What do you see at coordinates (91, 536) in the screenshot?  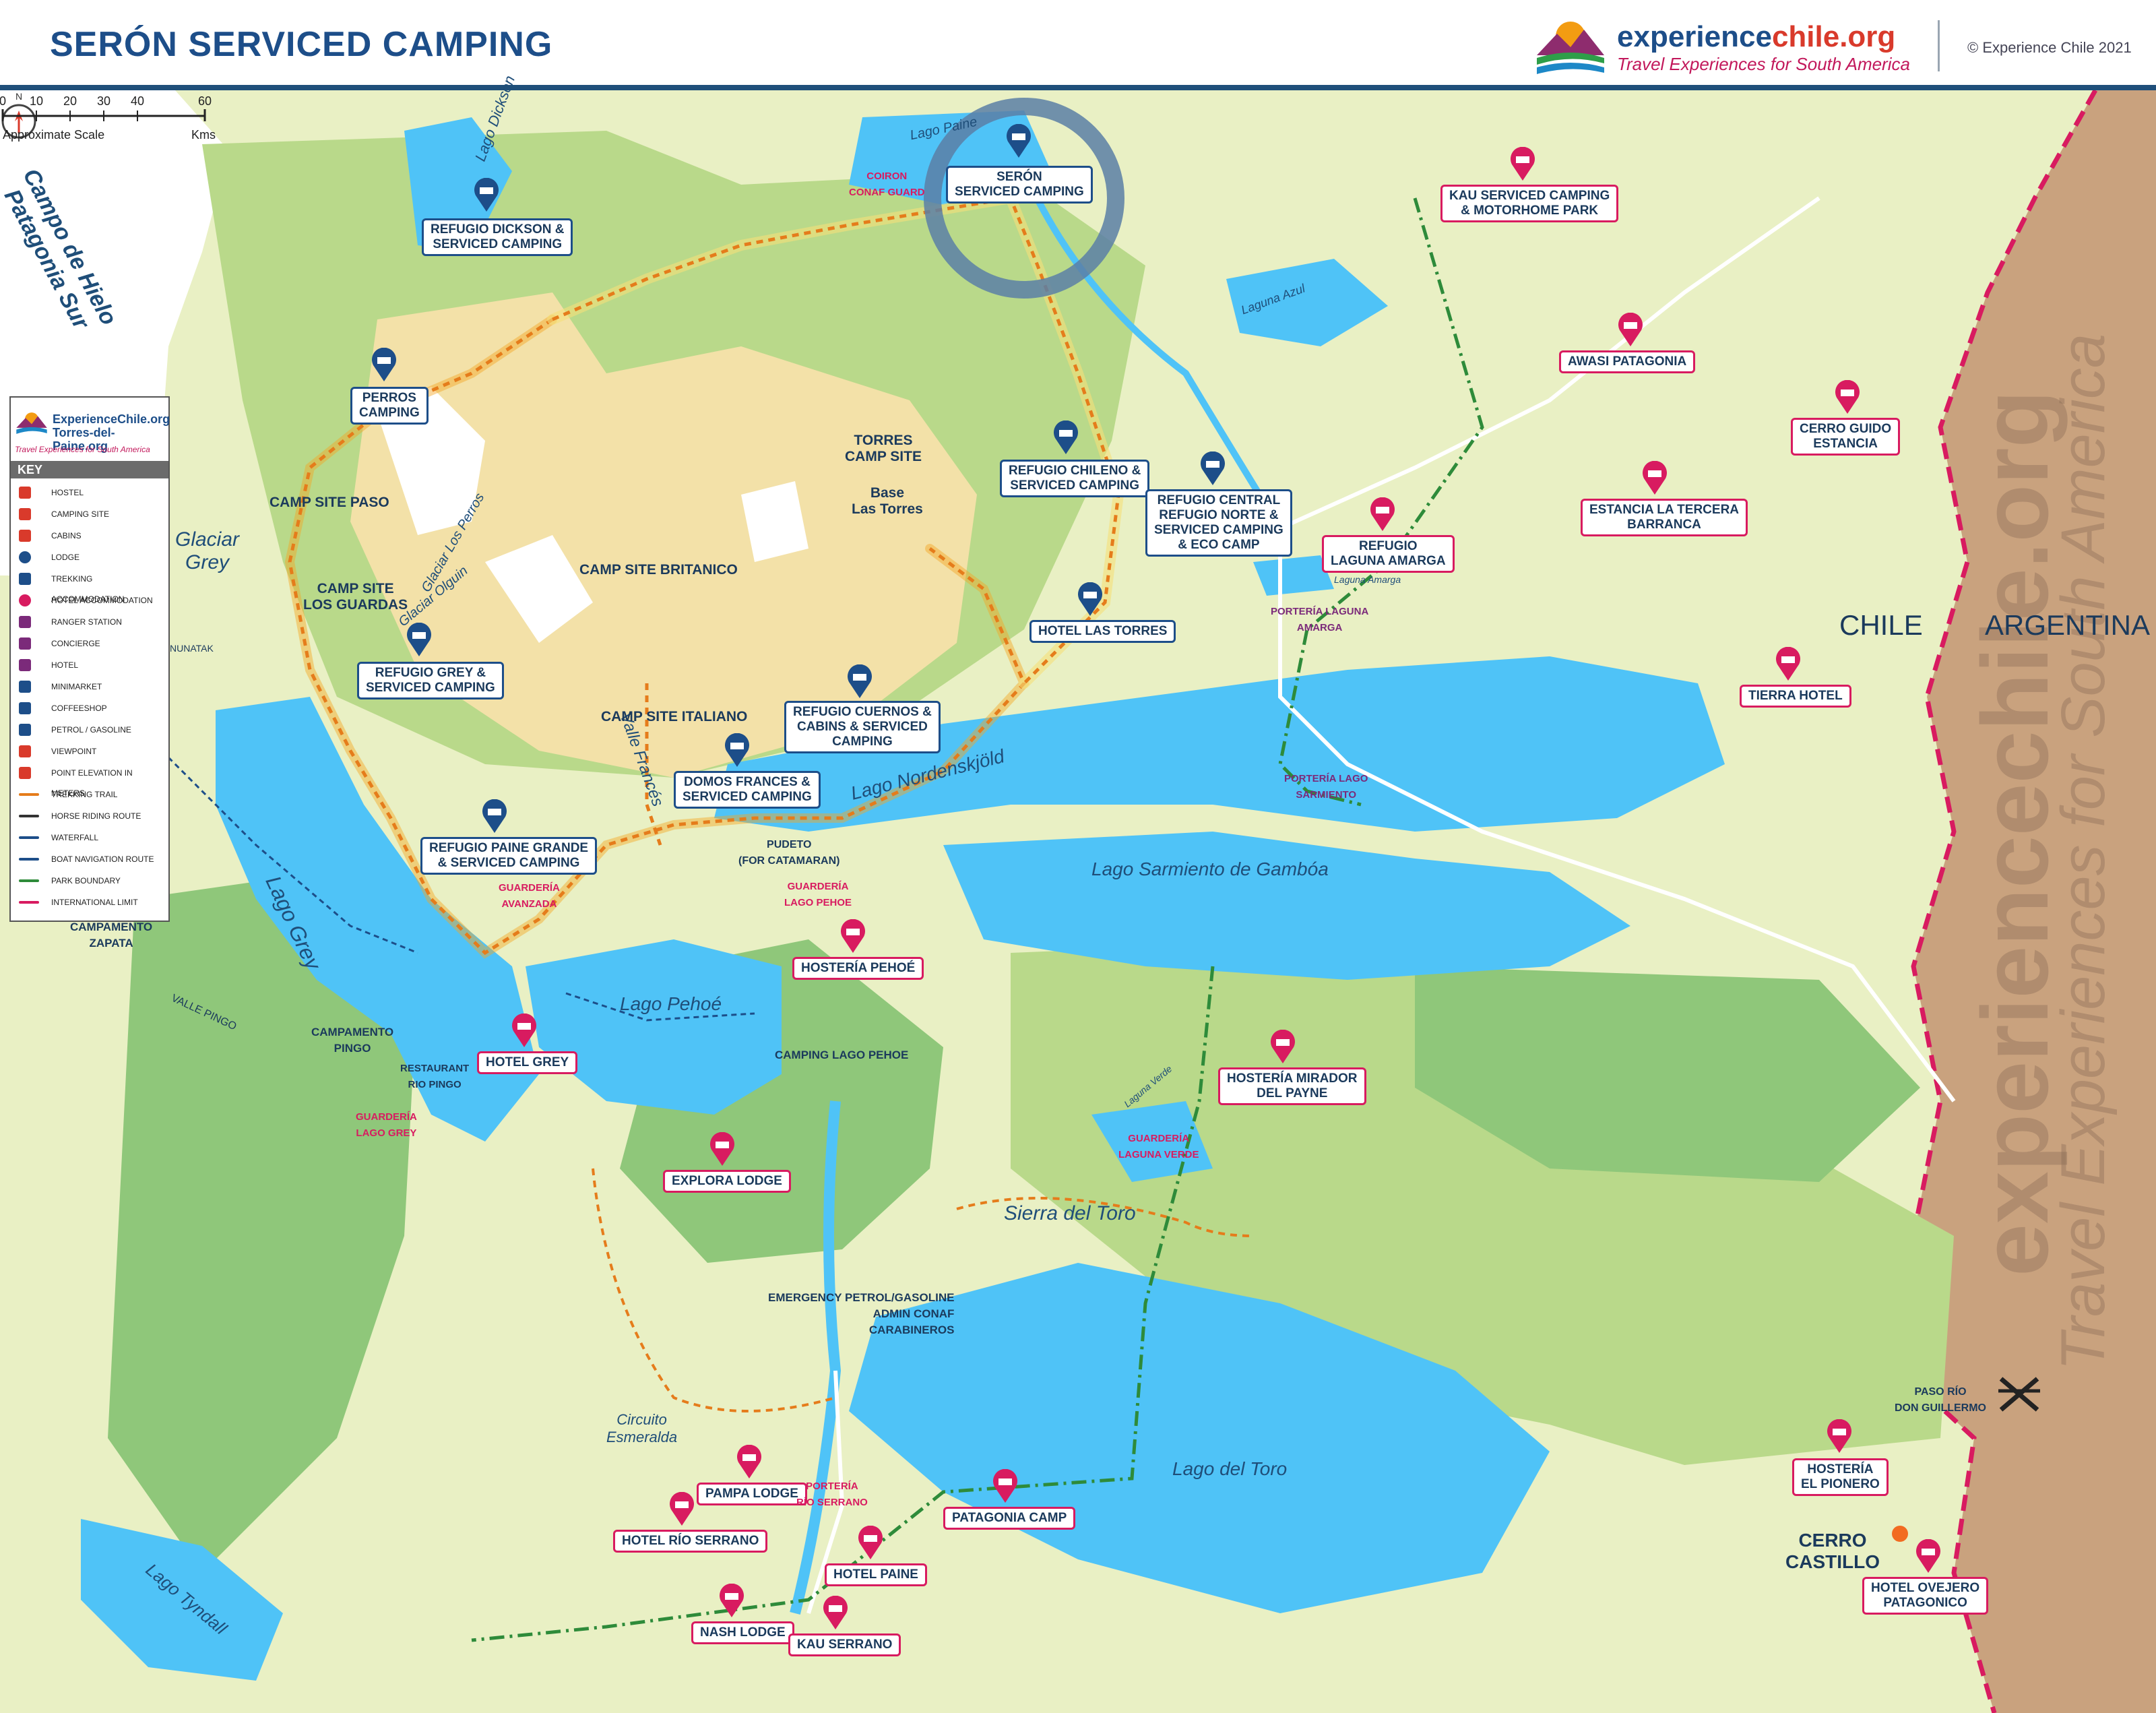 I see `key-item: CABINS` at bounding box center [91, 536].